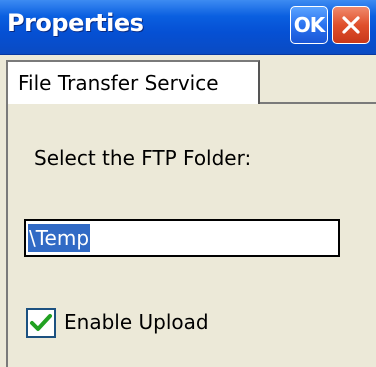 This screenshot has height=367, width=376. What do you see at coordinates (136, 322) in the screenshot?
I see `enable-upload-label: Enable Upload` at bounding box center [136, 322].